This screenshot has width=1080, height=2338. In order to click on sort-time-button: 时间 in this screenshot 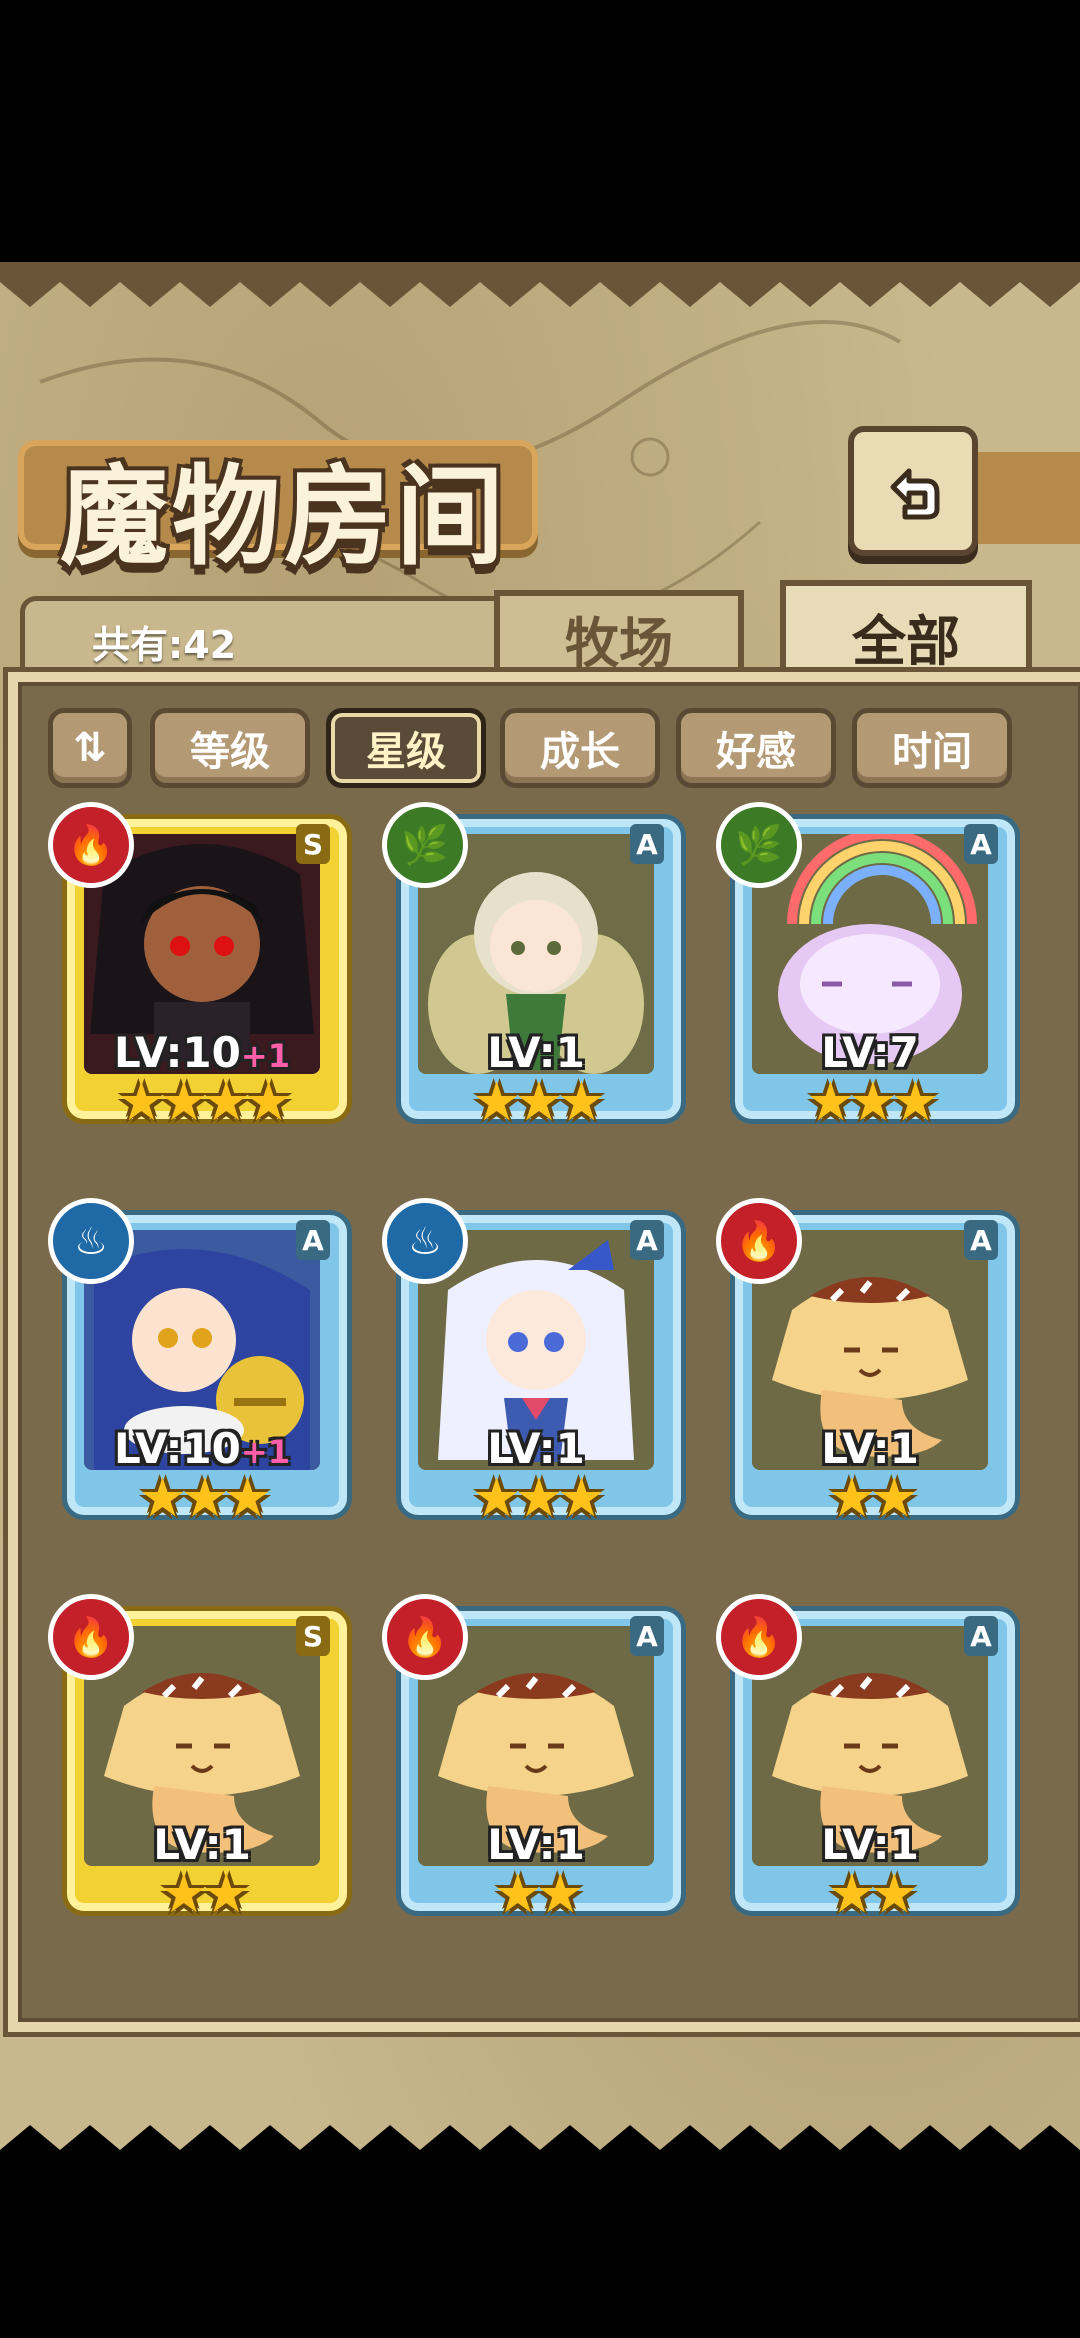, I will do `click(932, 748)`.